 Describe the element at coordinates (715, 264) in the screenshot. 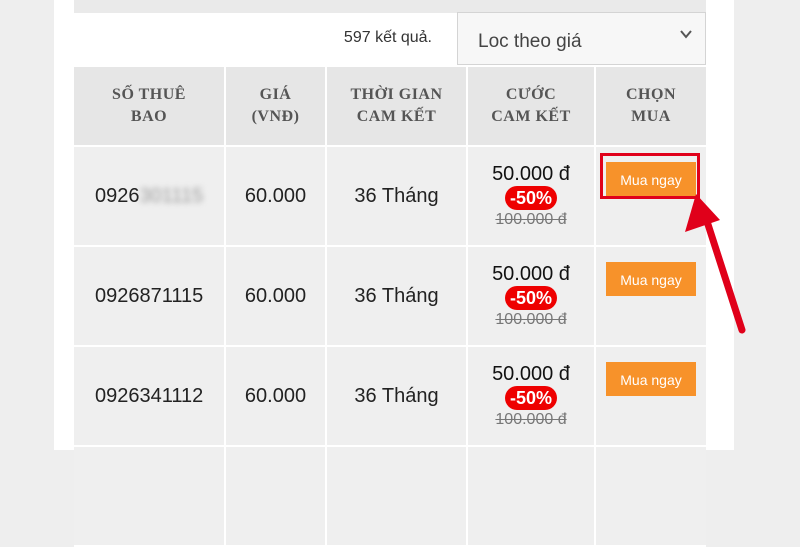

I see `arrow-pointer-icon` at that location.